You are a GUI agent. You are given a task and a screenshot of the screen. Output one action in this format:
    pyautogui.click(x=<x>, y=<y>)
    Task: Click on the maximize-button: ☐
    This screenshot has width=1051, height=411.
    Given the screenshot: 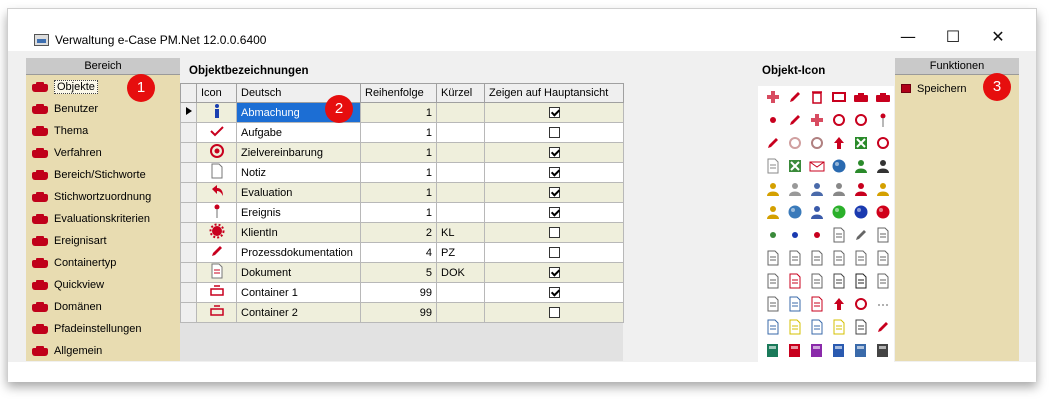 What is the action you would take?
    pyautogui.click(x=953, y=37)
    